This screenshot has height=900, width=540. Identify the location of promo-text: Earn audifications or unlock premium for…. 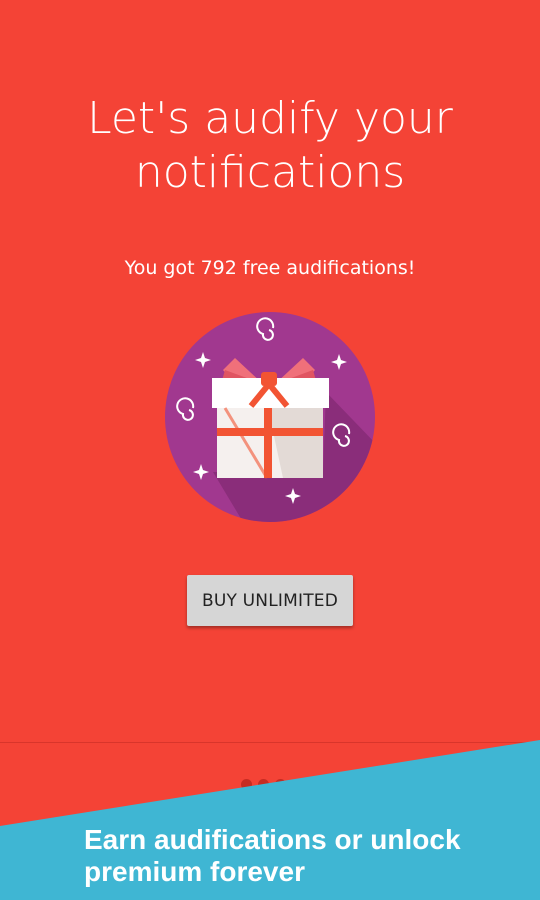
(304, 856).